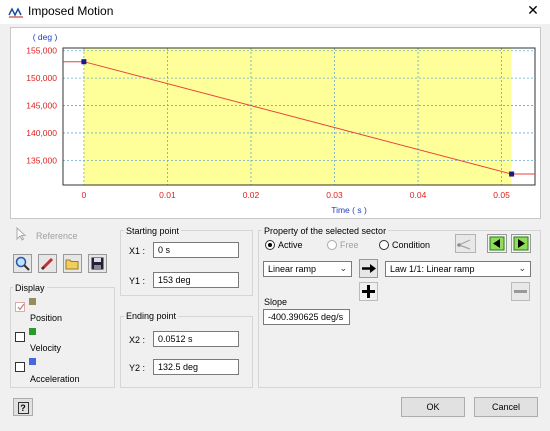 This screenshot has width=550, height=431. What do you see at coordinates (41, 133) in the screenshot?
I see `y-tick-label: 140,000` at bounding box center [41, 133].